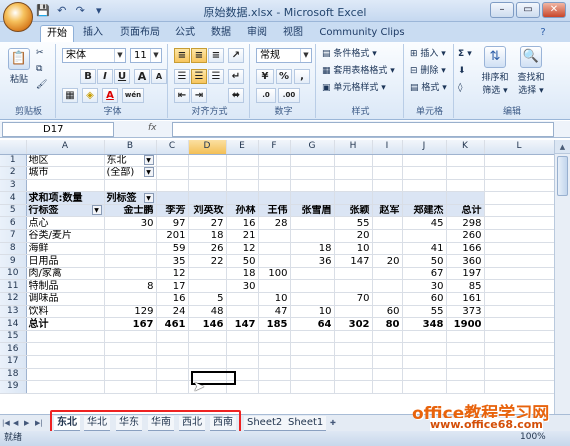 This screenshot has width=570, height=446. I want to click on find-select-button: 🔍 查找和 选择 ▾, so click(531, 71).